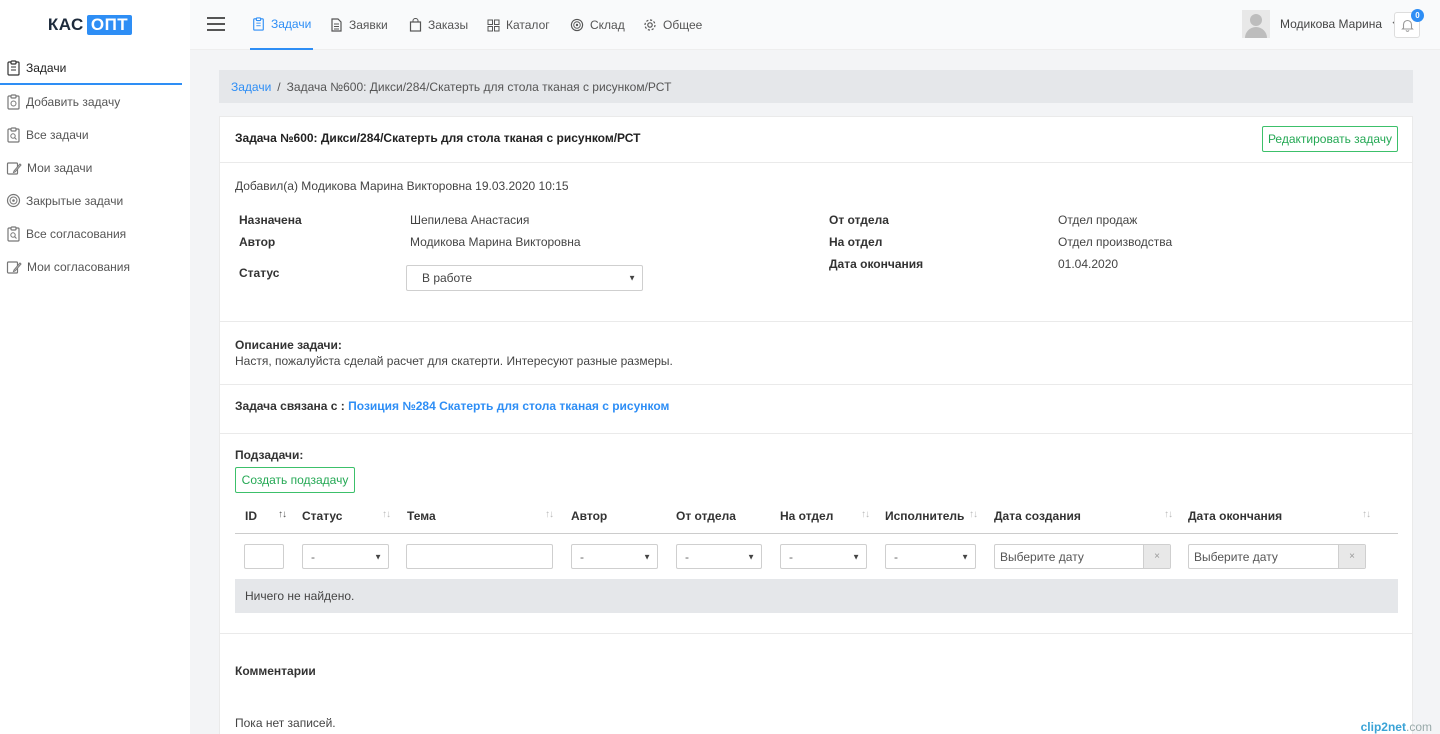  Describe the element at coordinates (1037, 516) in the screenshot. I see `column-header-created-date: Дата создания` at that location.